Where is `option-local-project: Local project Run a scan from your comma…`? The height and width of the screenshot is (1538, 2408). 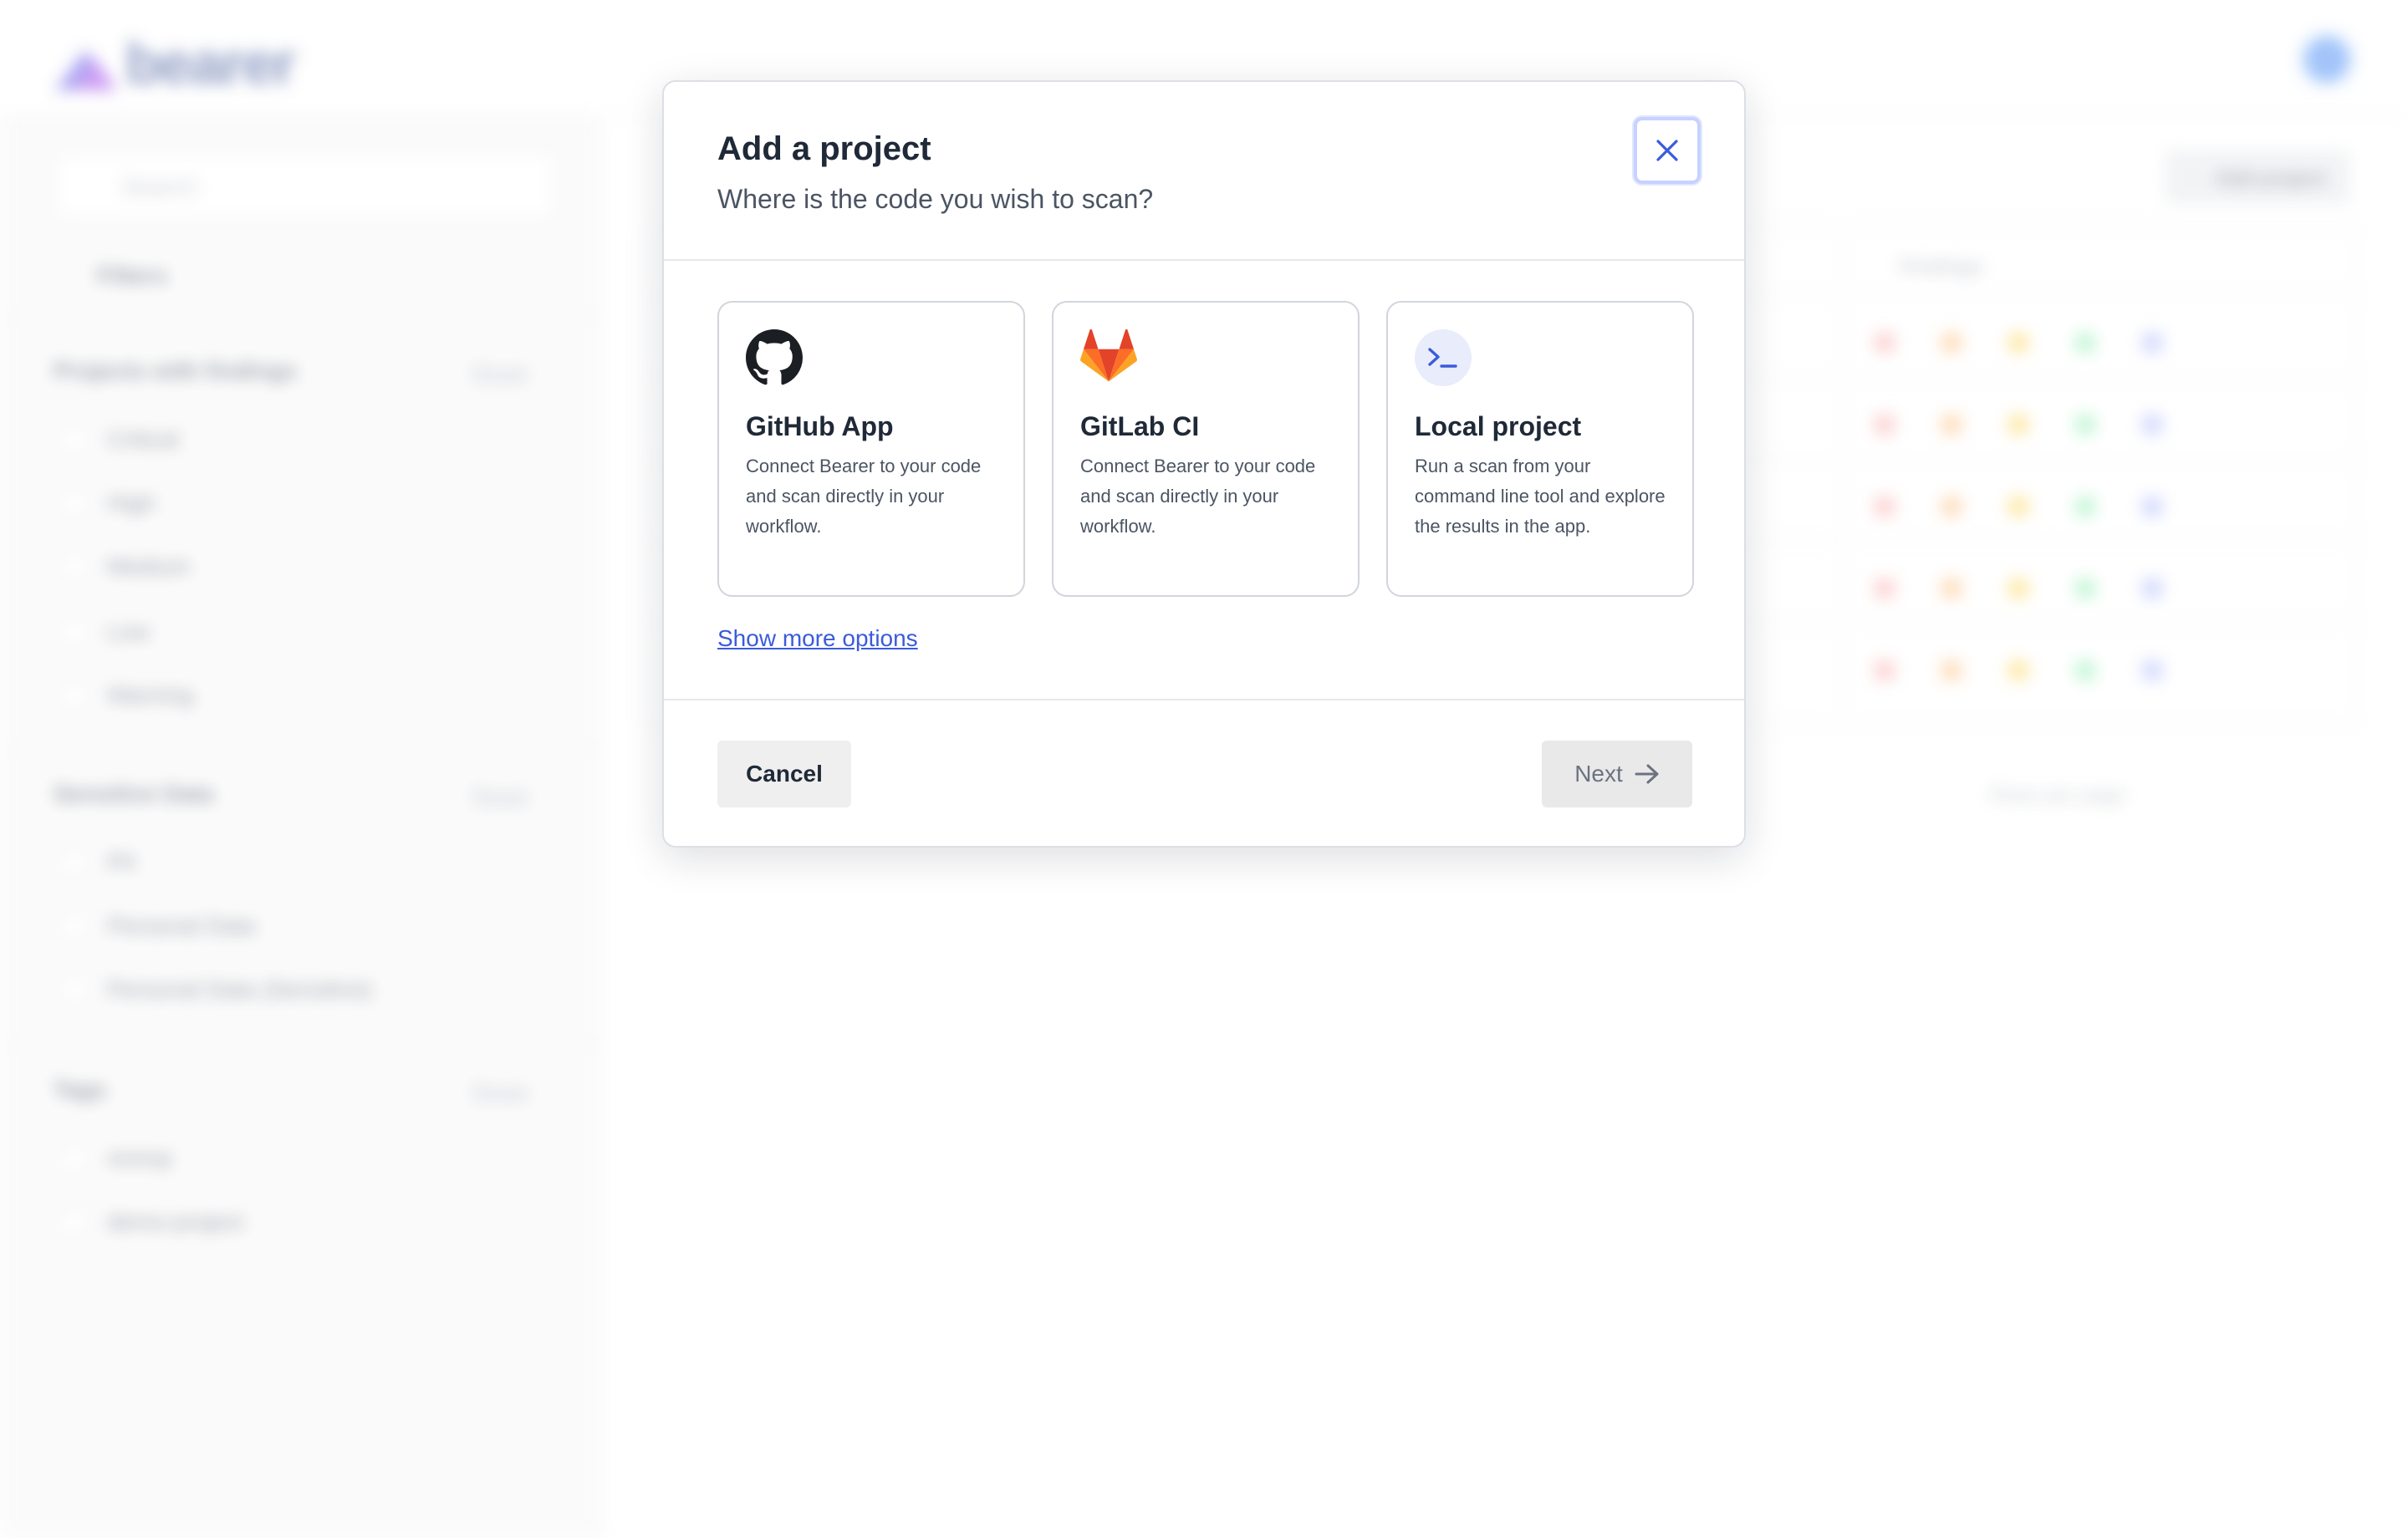 option-local-project: Local project Run a scan from your comma… is located at coordinates (1540, 449).